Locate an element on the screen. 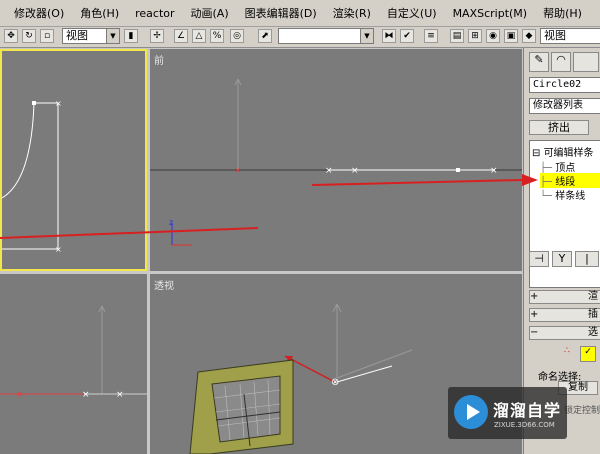 This screenshot has height=454, width=600. stack-item-spline: └─ 样条线 is located at coordinates (562, 194).